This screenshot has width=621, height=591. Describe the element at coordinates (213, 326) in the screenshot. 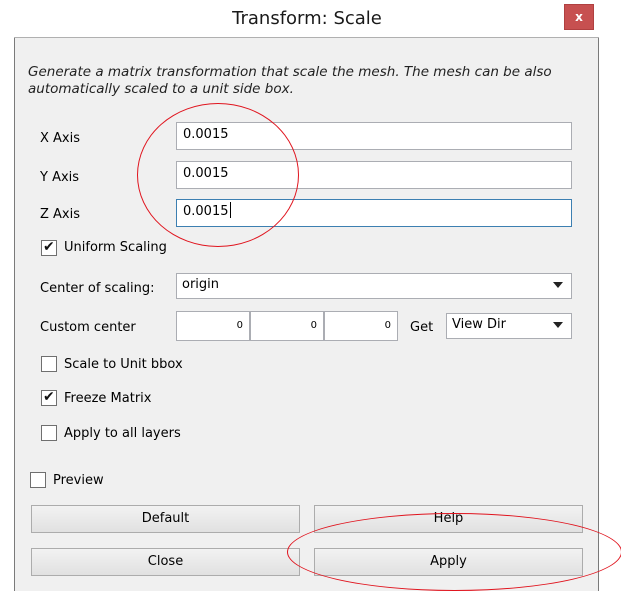

I see `custom-center-x-input: 0` at that location.